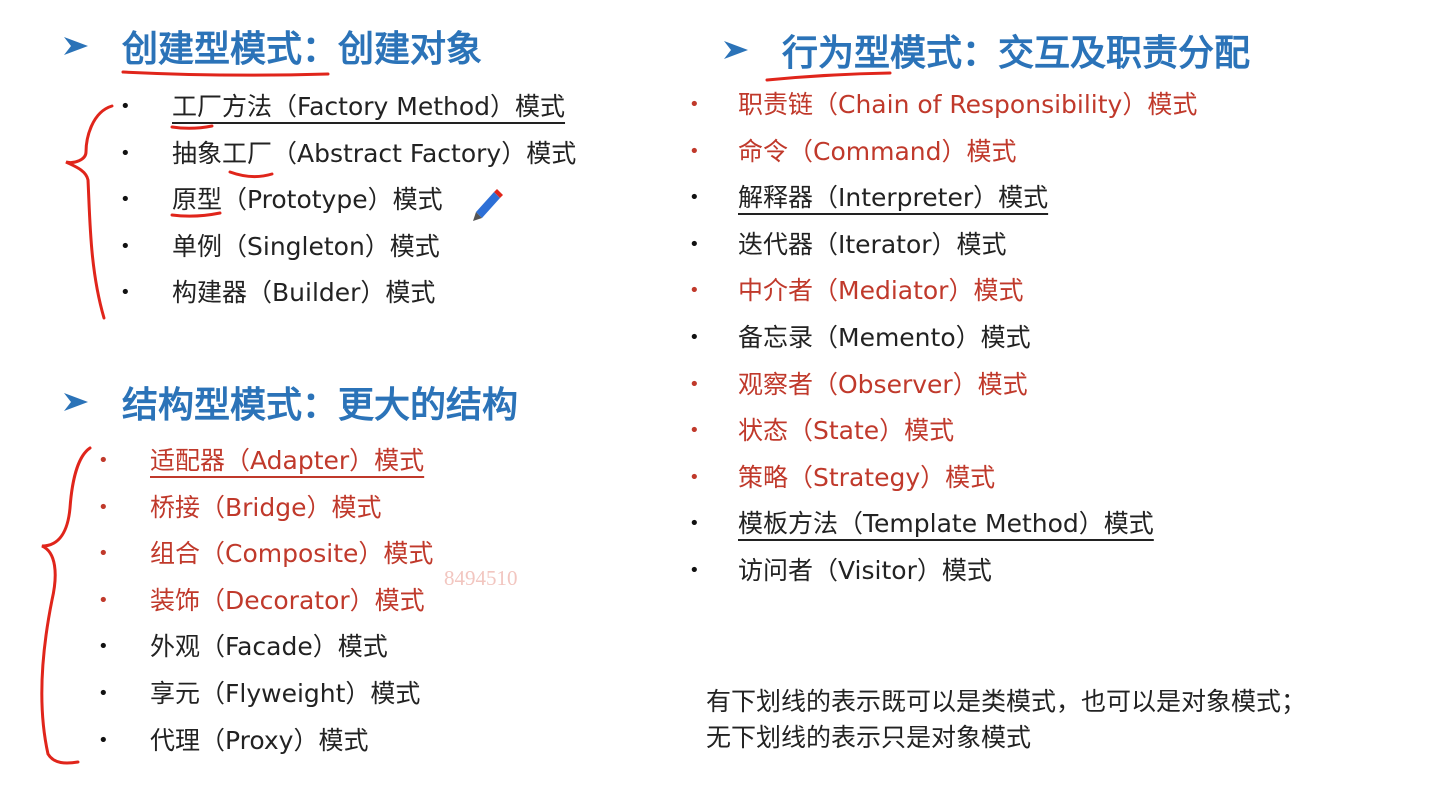 This screenshot has height=798, width=1440. Describe the element at coordinates (488, 205) in the screenshot. I see `pencil-icon` at that location.